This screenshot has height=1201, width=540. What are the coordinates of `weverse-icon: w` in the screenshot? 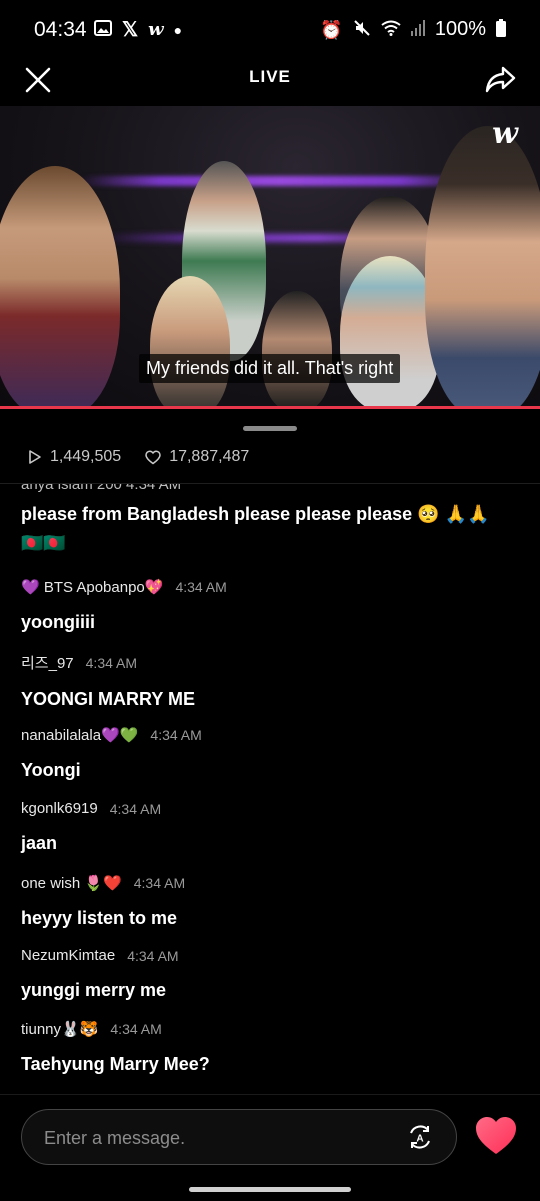 It's located at (156, 29).